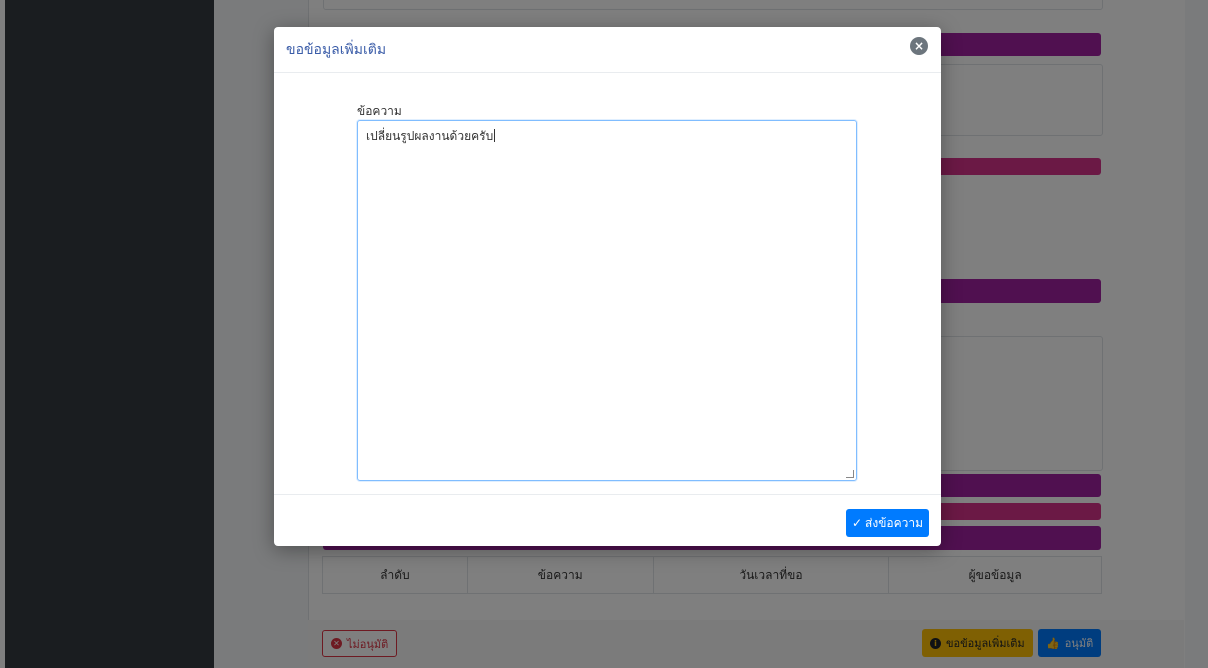  Describe the element at coordinates (336, 50) in the screenshot. I see `modal-title: ขอข้อมูลเพิ่มเติม` at that location.